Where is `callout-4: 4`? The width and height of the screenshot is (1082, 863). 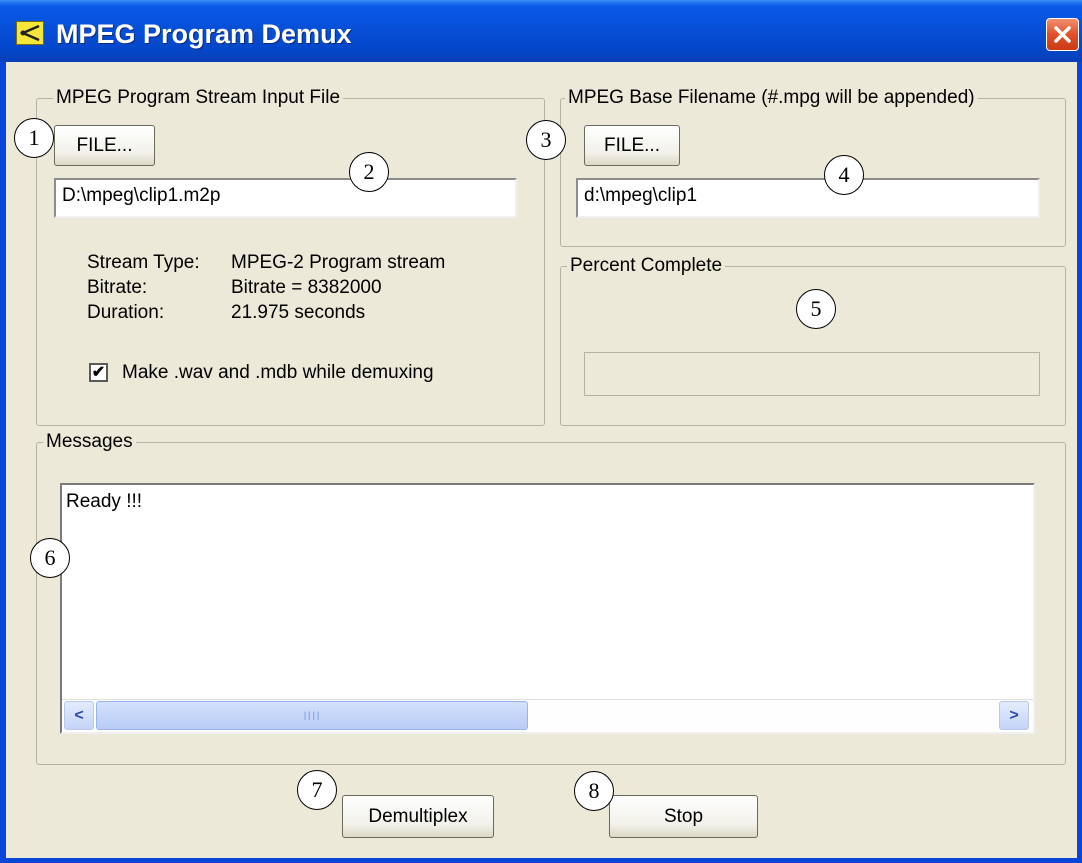 callout-4: 4 is located at coordinates (844, 175).